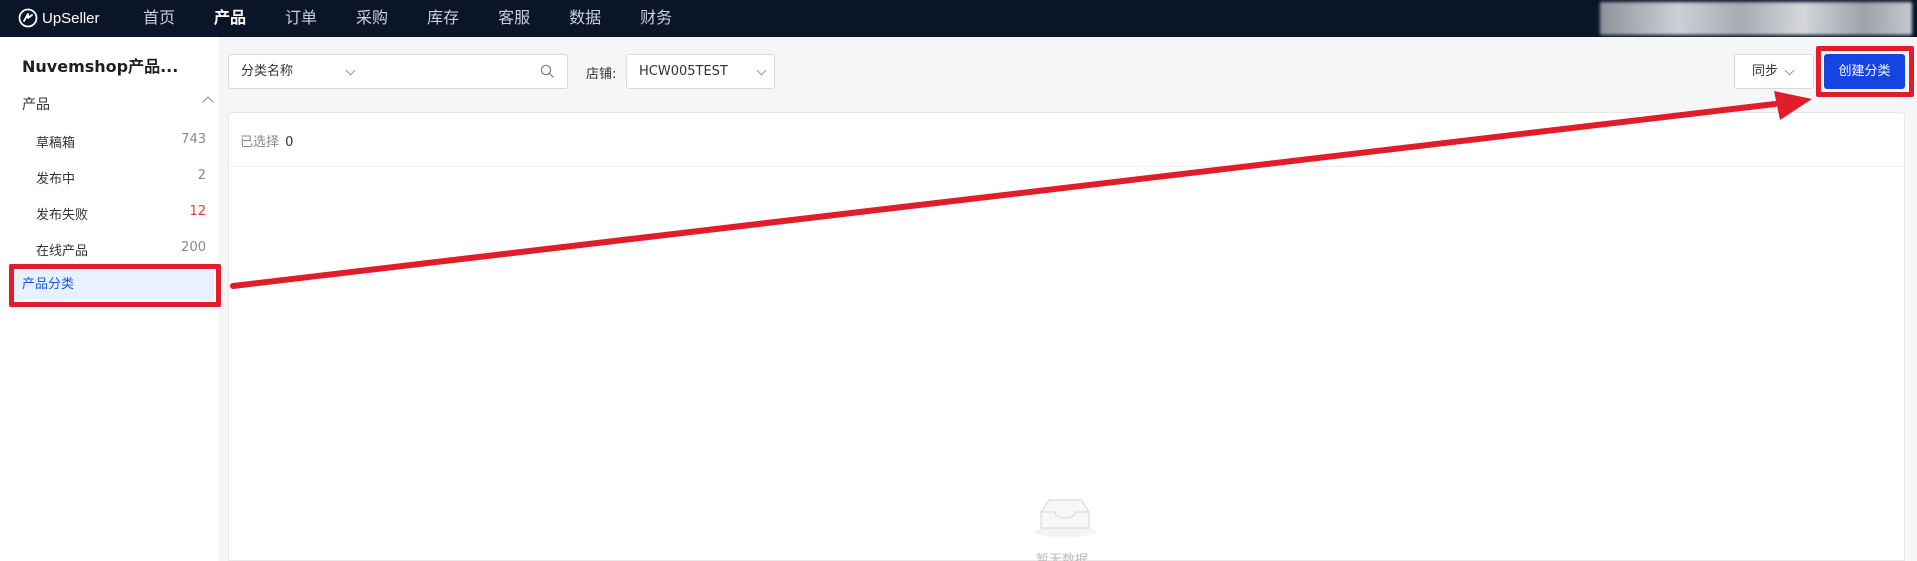  I want to click on store-label: 店铺:, so click(601, 74).